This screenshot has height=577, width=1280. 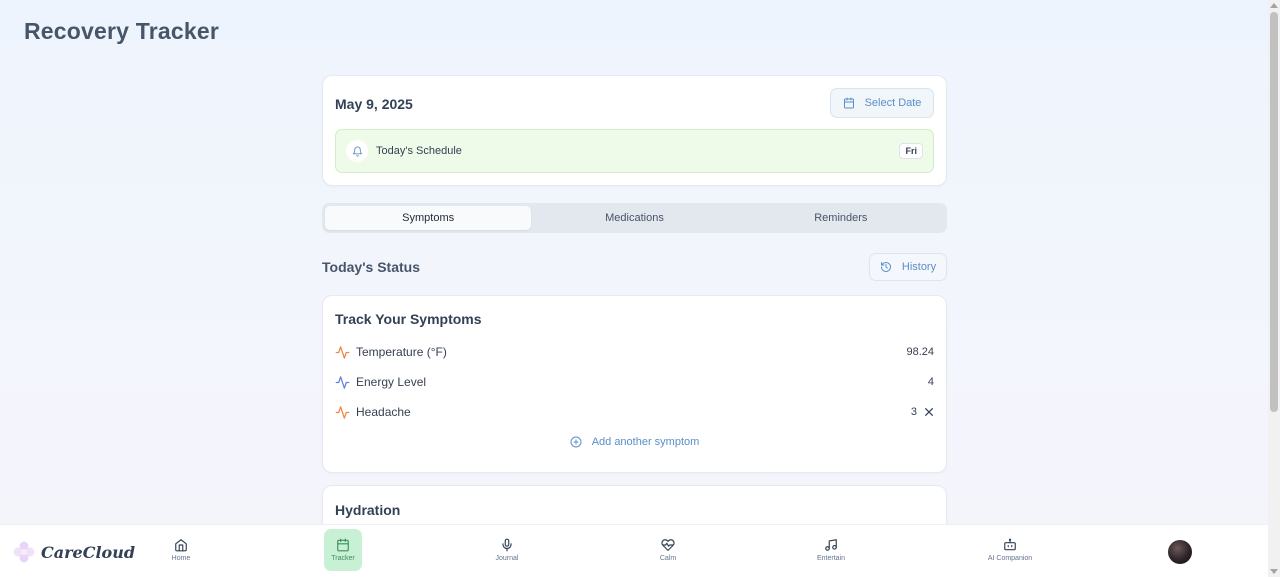 I want to click on nav-label: Entertain, so click(x=831, y=558).